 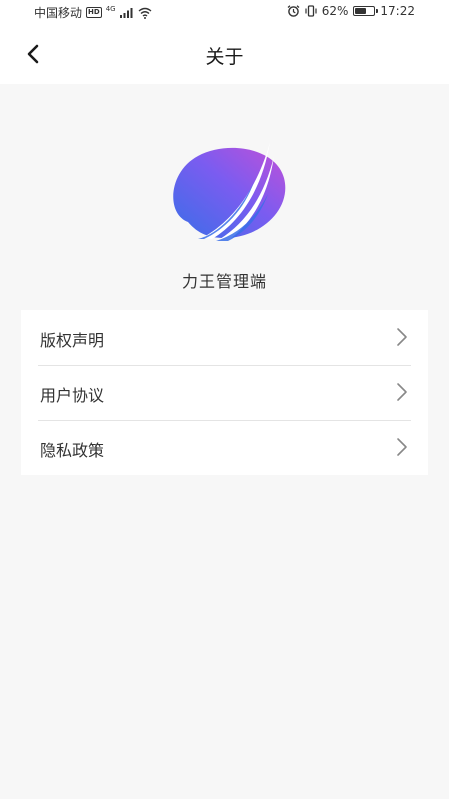 What do you see at coordinates (126, 12) in the screenshot?
I see `signal-icon` at bounding box center [126, 12].